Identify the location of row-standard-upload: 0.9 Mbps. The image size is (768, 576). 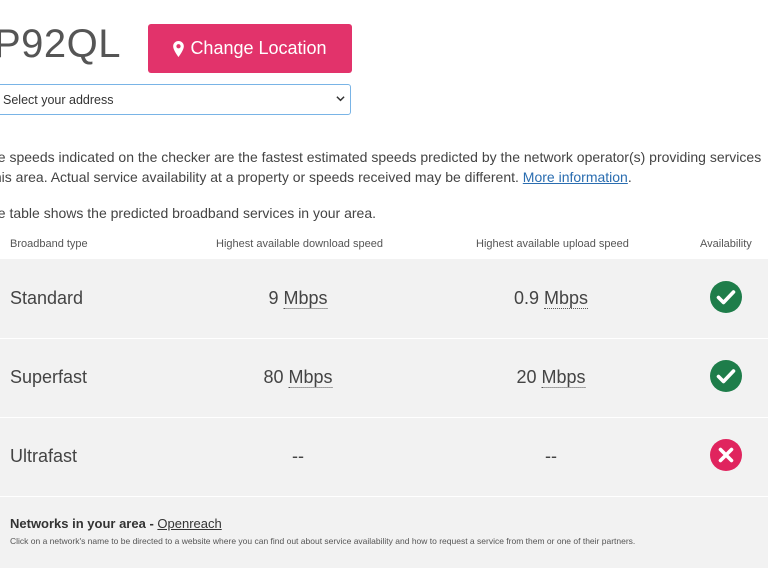
(551, 298).